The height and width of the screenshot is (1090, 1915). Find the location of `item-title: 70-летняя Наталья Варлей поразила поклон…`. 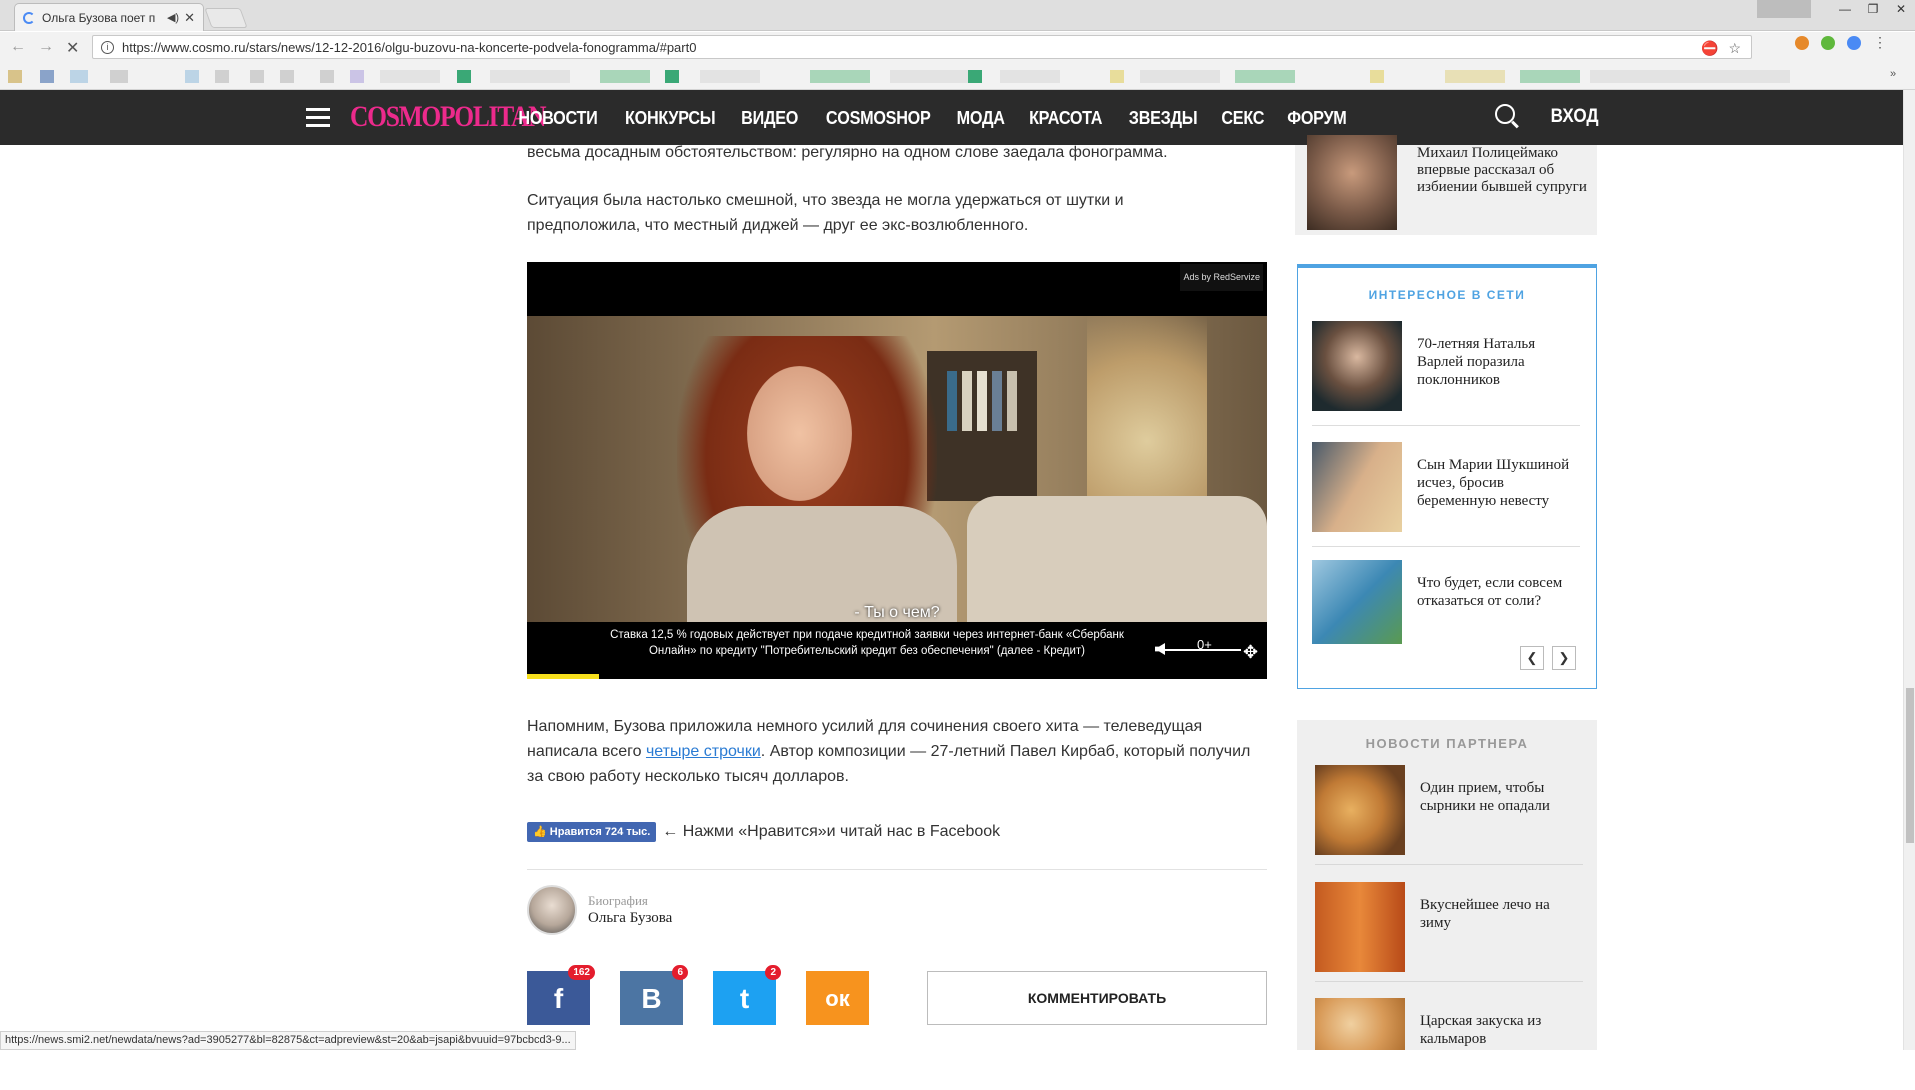

item-title: 70-летняя Наталья Варлей поразила поклон… is located at coordinates (1497, 362).